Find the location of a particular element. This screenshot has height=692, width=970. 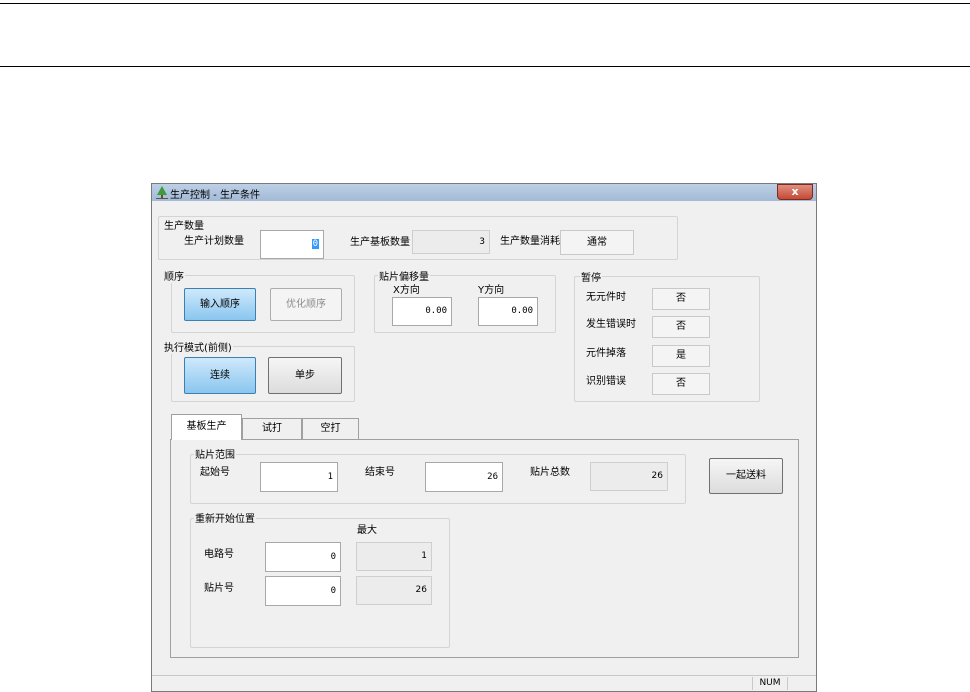

num-lock-indicator: NUM is located at coordinates (770, 683).